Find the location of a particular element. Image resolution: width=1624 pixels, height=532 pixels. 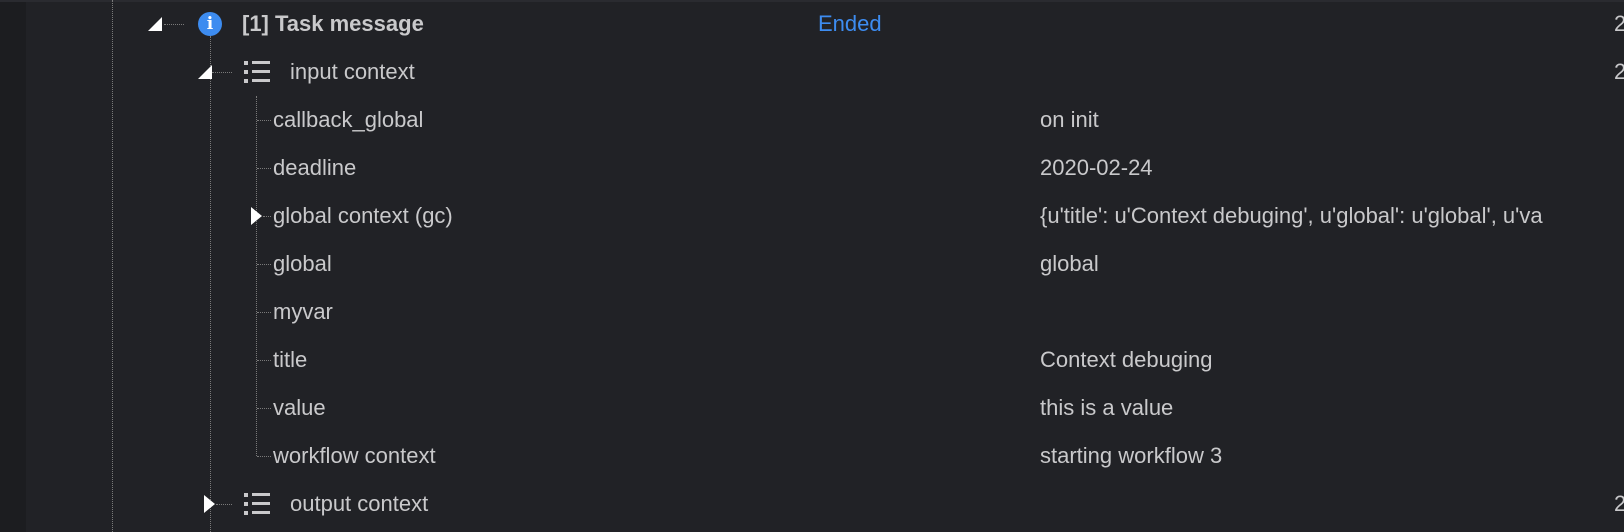

item-value: this is a value is located at coordinates (1107, 407).